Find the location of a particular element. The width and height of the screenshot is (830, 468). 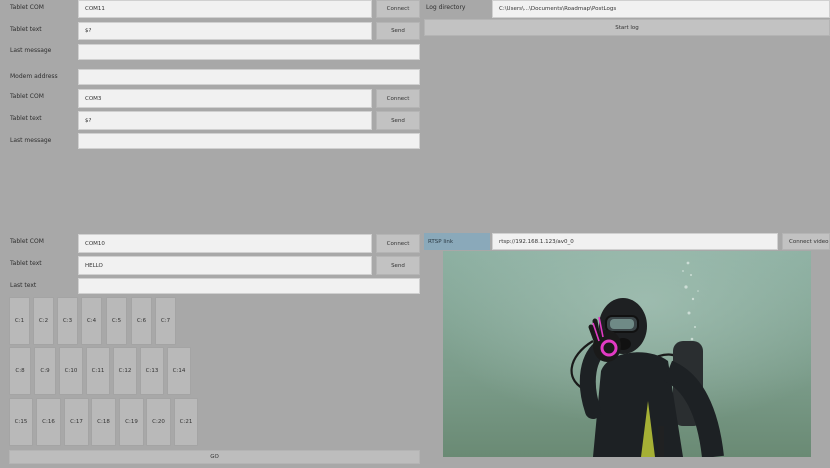

command-button-c5: C:5 is located at coordinates (116, 321).